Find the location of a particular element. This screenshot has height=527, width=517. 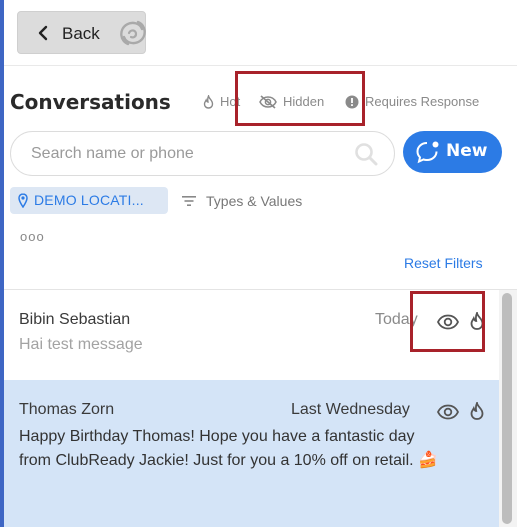

top-bar: Back is located at coordinates (260, 33).